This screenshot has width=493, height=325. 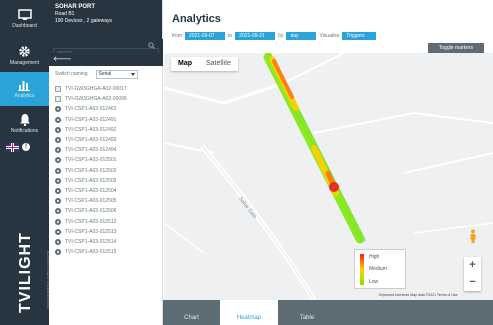 I want to click on tab-chart: Chart, so click(x=191, y=312).